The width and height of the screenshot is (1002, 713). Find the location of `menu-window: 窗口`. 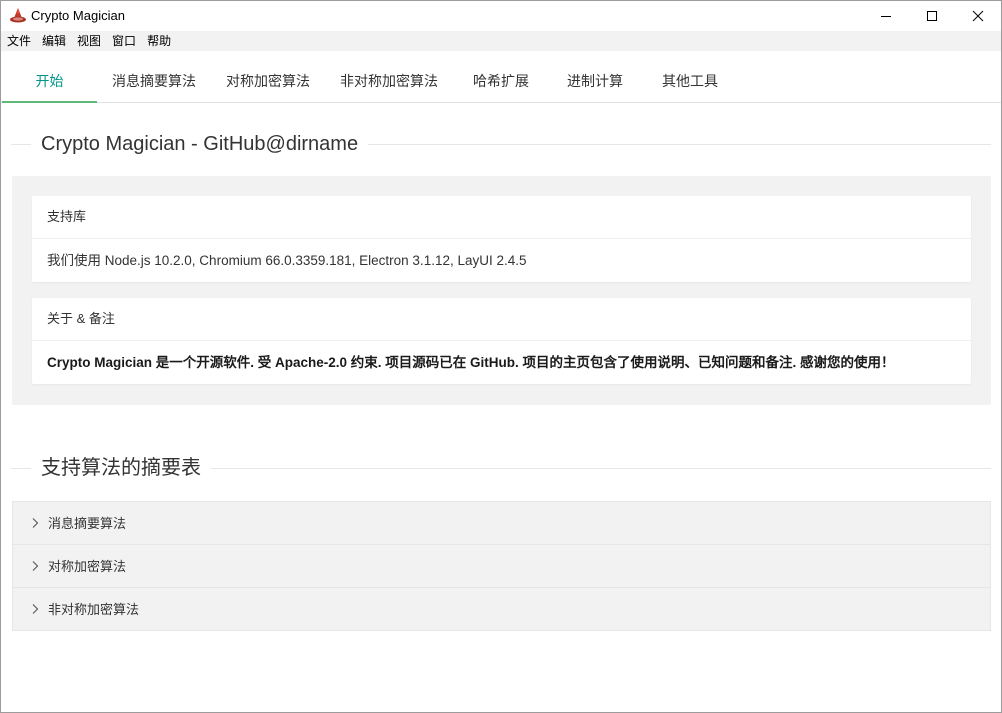

menu-window: 窗口 is located at coordinates (123, 41).